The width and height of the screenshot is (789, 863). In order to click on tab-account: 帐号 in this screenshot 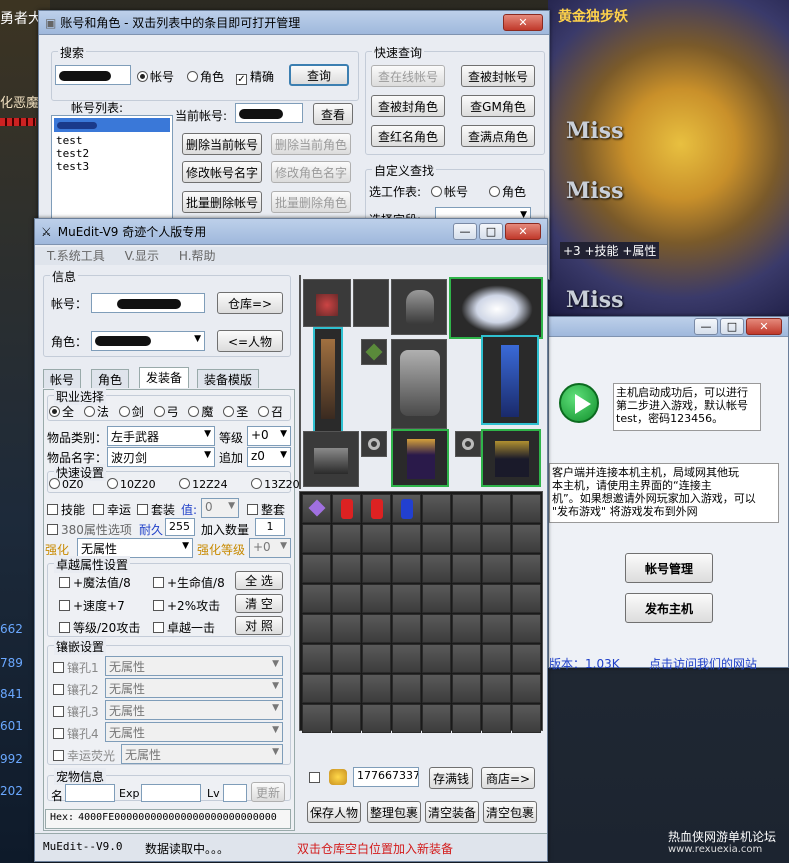, I will do `click(62, 378)`.